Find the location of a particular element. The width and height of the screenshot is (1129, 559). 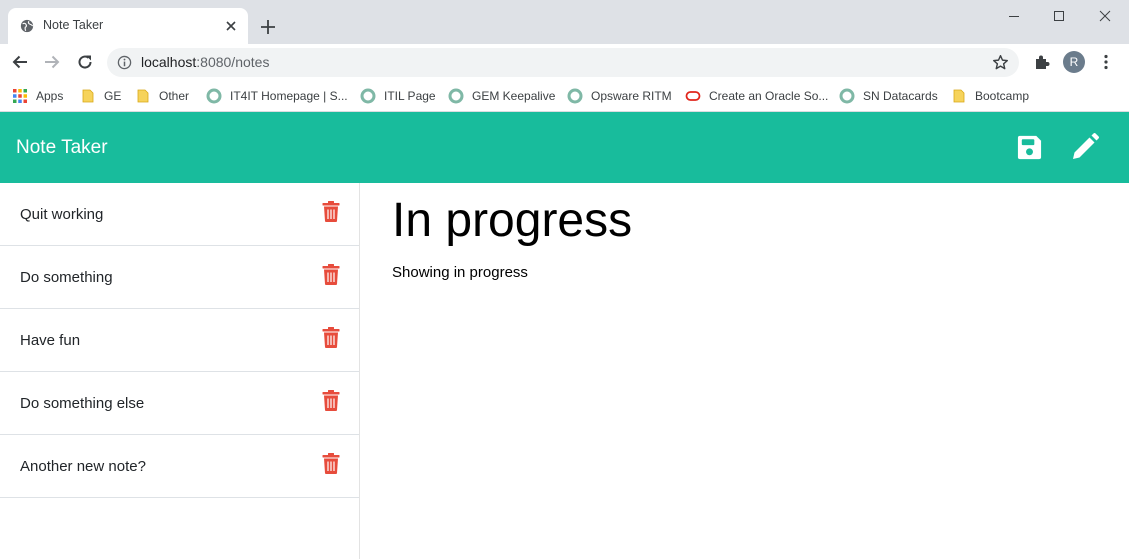

bookmark-label: SN Datacards is located at coordinates (900, 96).